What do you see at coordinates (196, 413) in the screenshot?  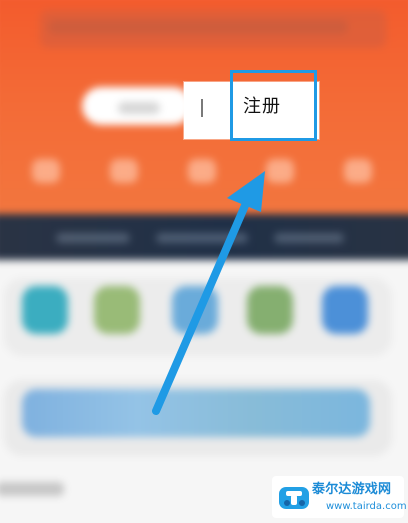 I see `promo-banner` at bounding box center [196, 413].